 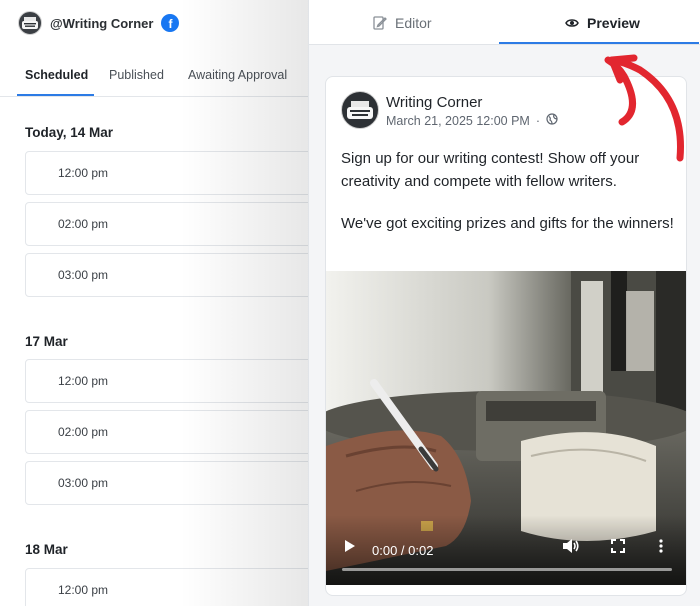 What do you see at coordinates (170, 23) in the screenshot?
I see `facebook-icon: f` at bounding box center [170, 23].